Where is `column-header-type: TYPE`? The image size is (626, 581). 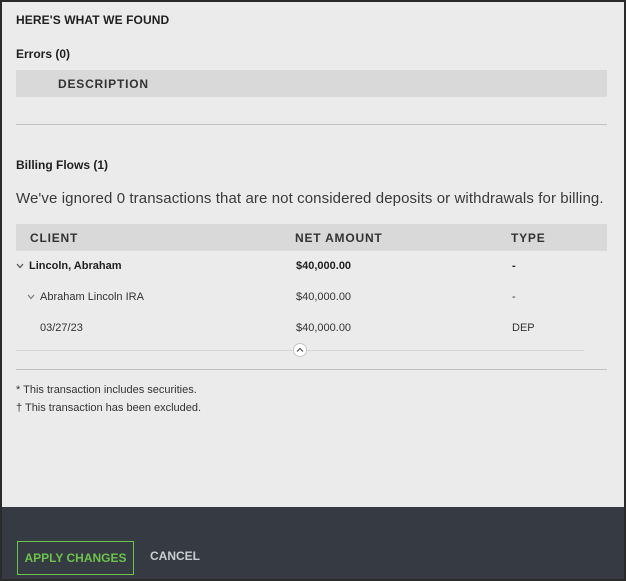 column-header-type: TYPE is located at coordinates (528, 238).